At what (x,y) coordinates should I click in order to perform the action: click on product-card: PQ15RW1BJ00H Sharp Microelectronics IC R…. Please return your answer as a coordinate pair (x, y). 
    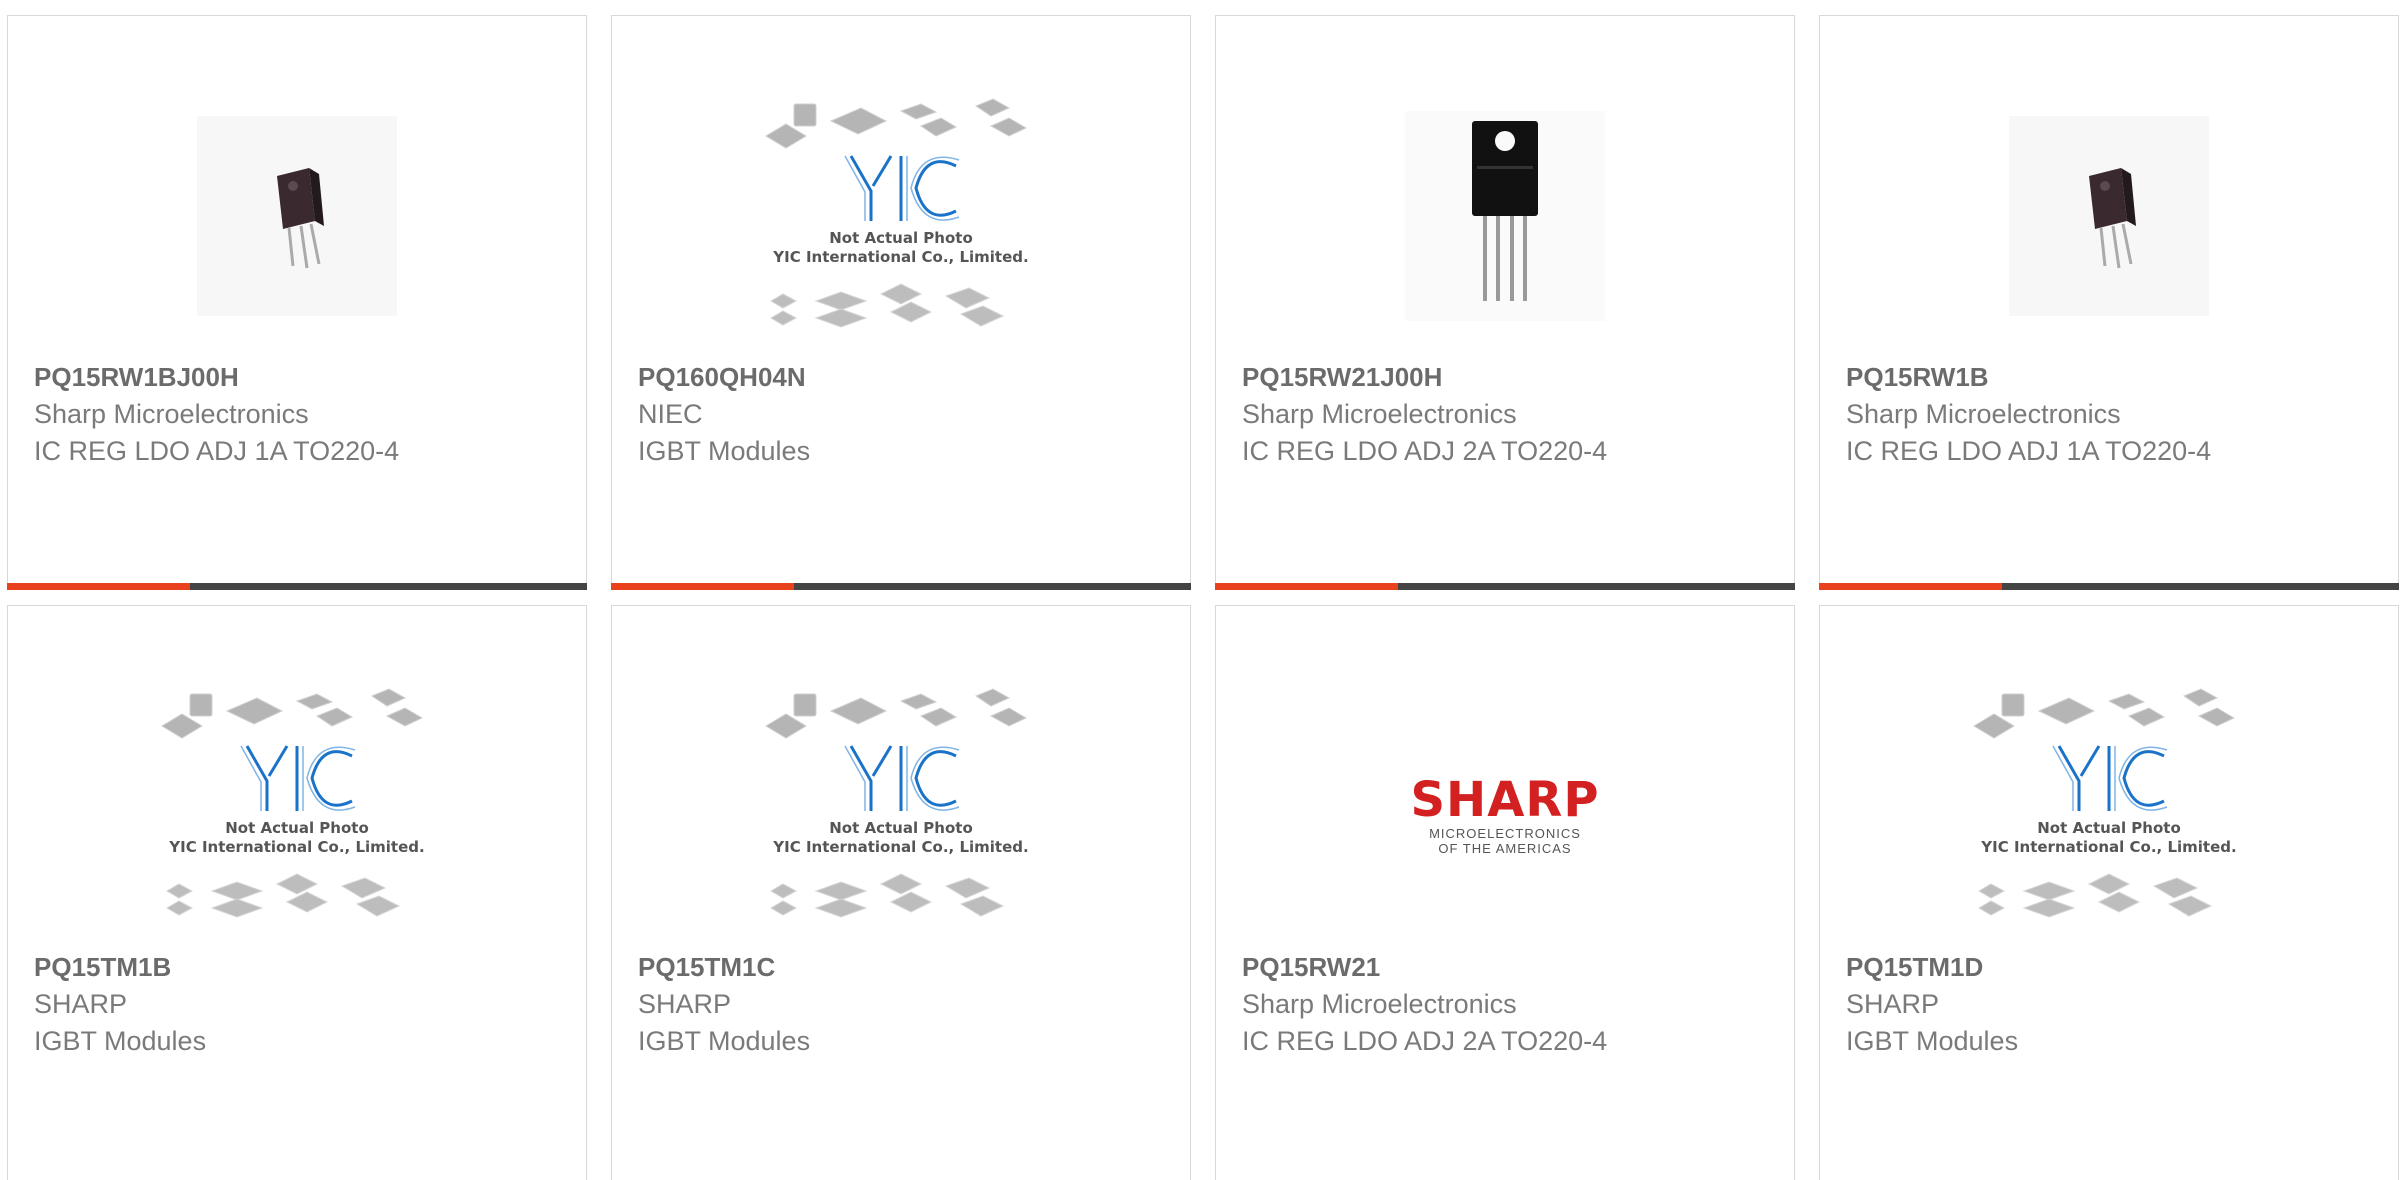
    Looking at the image, I should click on (297, 302).